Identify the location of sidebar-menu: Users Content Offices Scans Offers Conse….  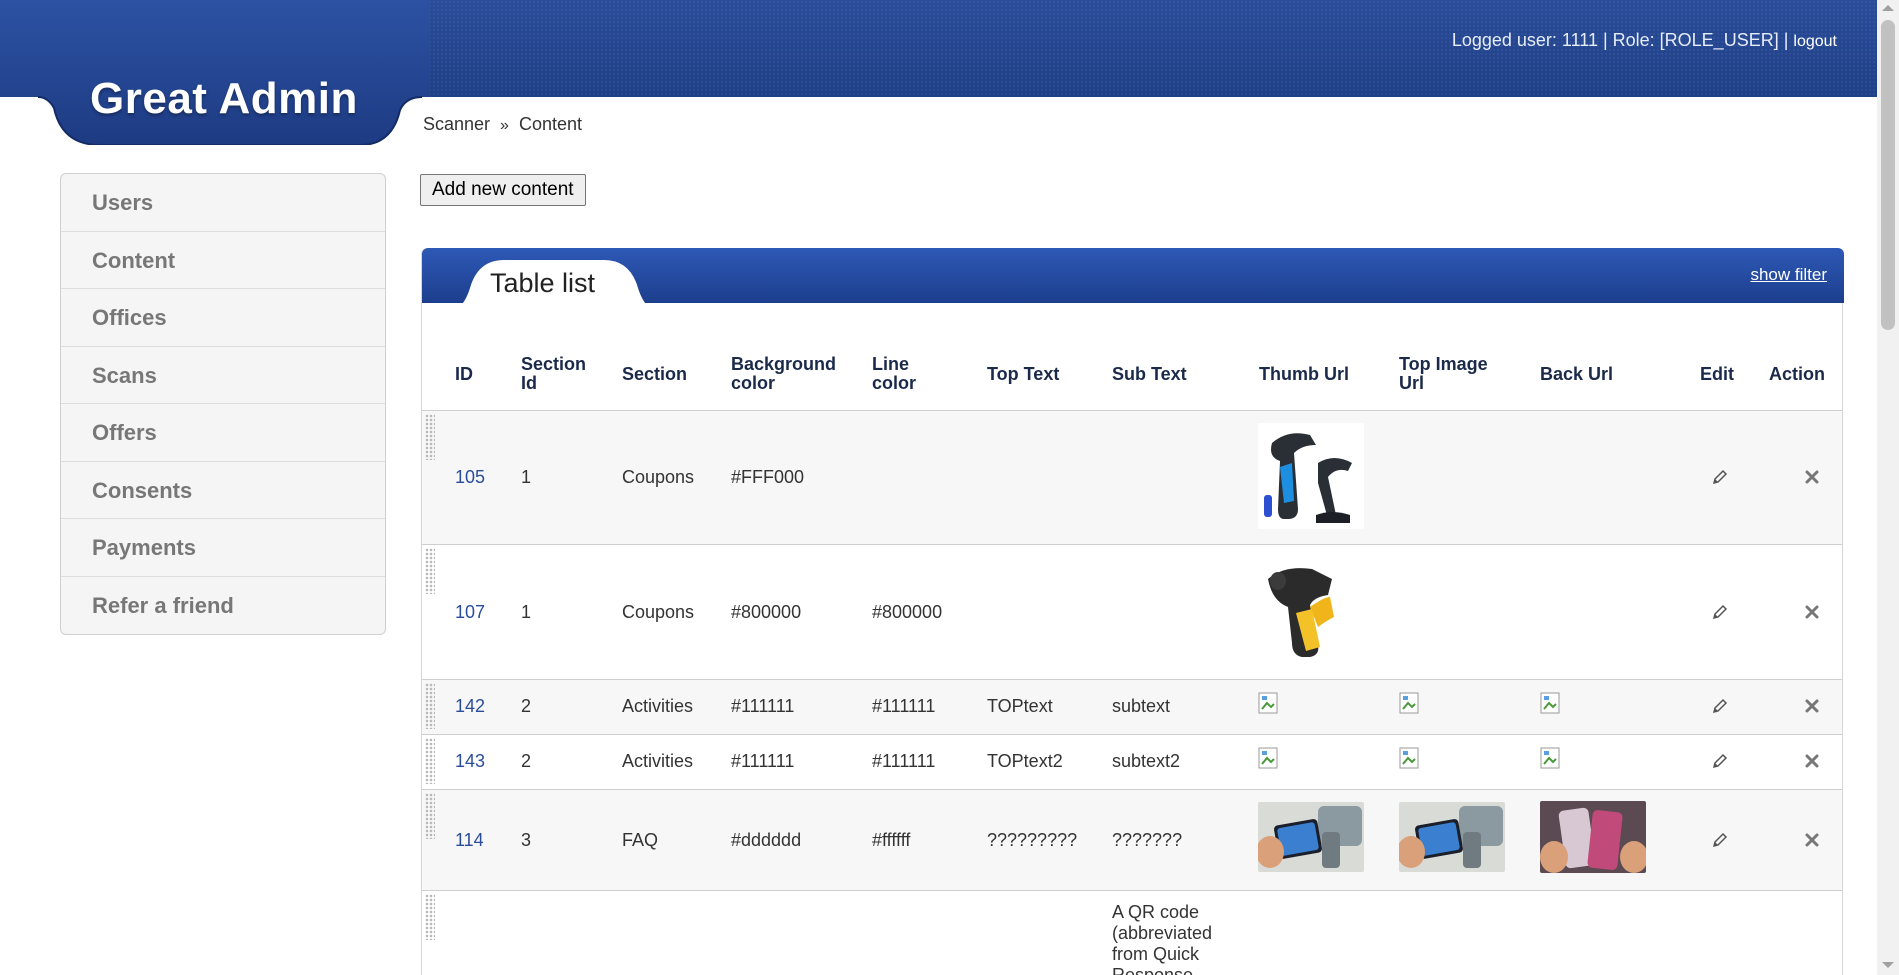
(223, 404).